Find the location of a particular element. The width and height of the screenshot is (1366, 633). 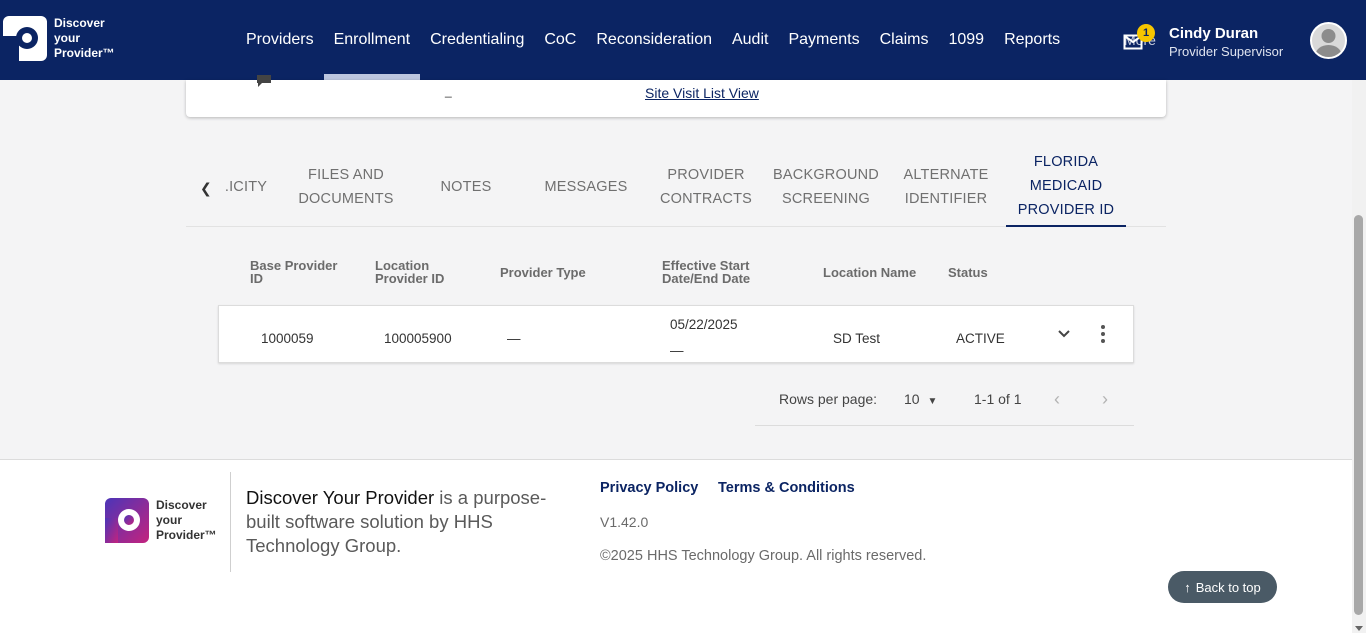

pagination-range: 1-1 of 1 is located at coordinates (998, 399).